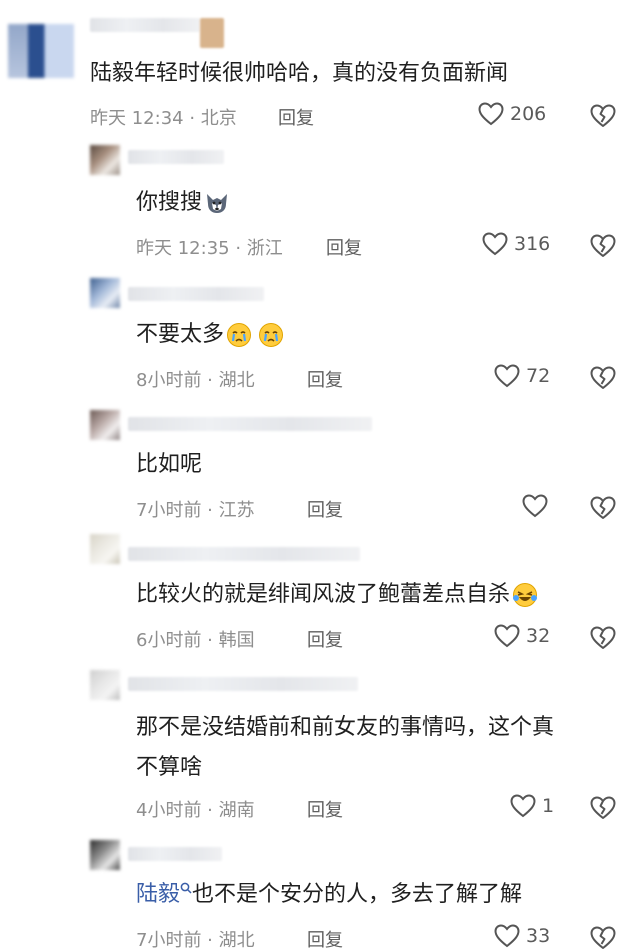  Describe the element at coordinates (169, 767) in the screenshot. I see `comment-text-line: 不算啥` at that location.